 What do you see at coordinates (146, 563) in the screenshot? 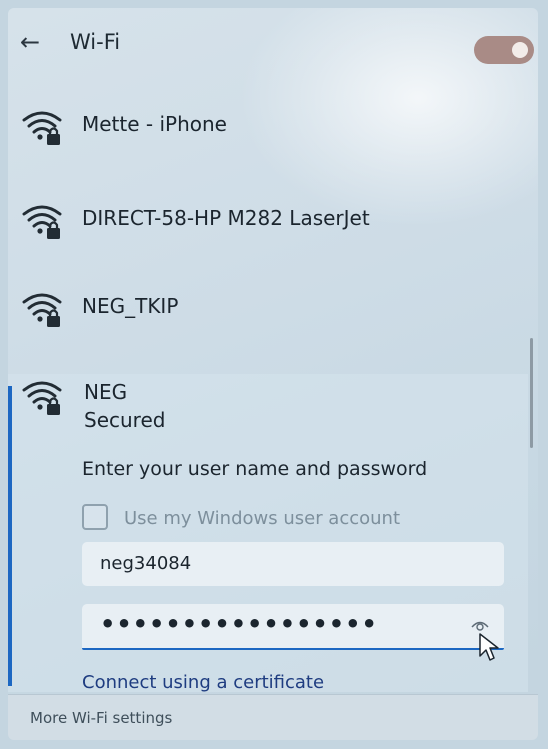
I see `username-value: neg34084` at bounding box center [146, 563].